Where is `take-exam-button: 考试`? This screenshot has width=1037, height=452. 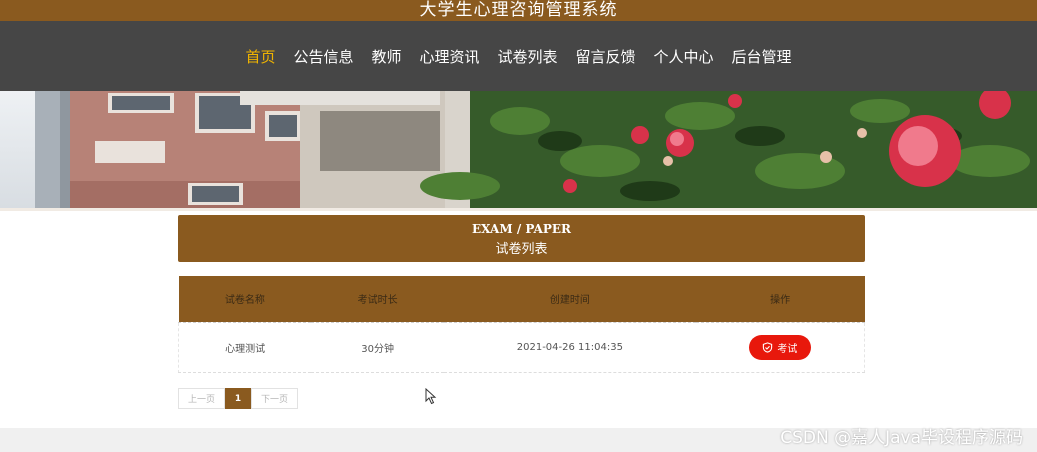 take-exam-button: 考试 is located at coordinates (779, 347).